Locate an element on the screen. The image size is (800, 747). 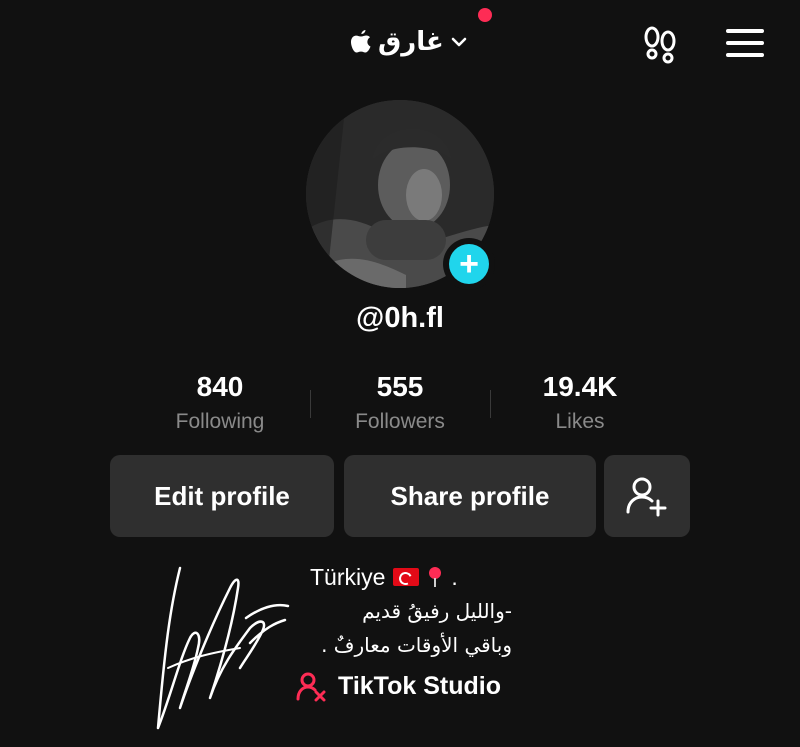
stat-label: Followers is located at coordinates (400, 421).